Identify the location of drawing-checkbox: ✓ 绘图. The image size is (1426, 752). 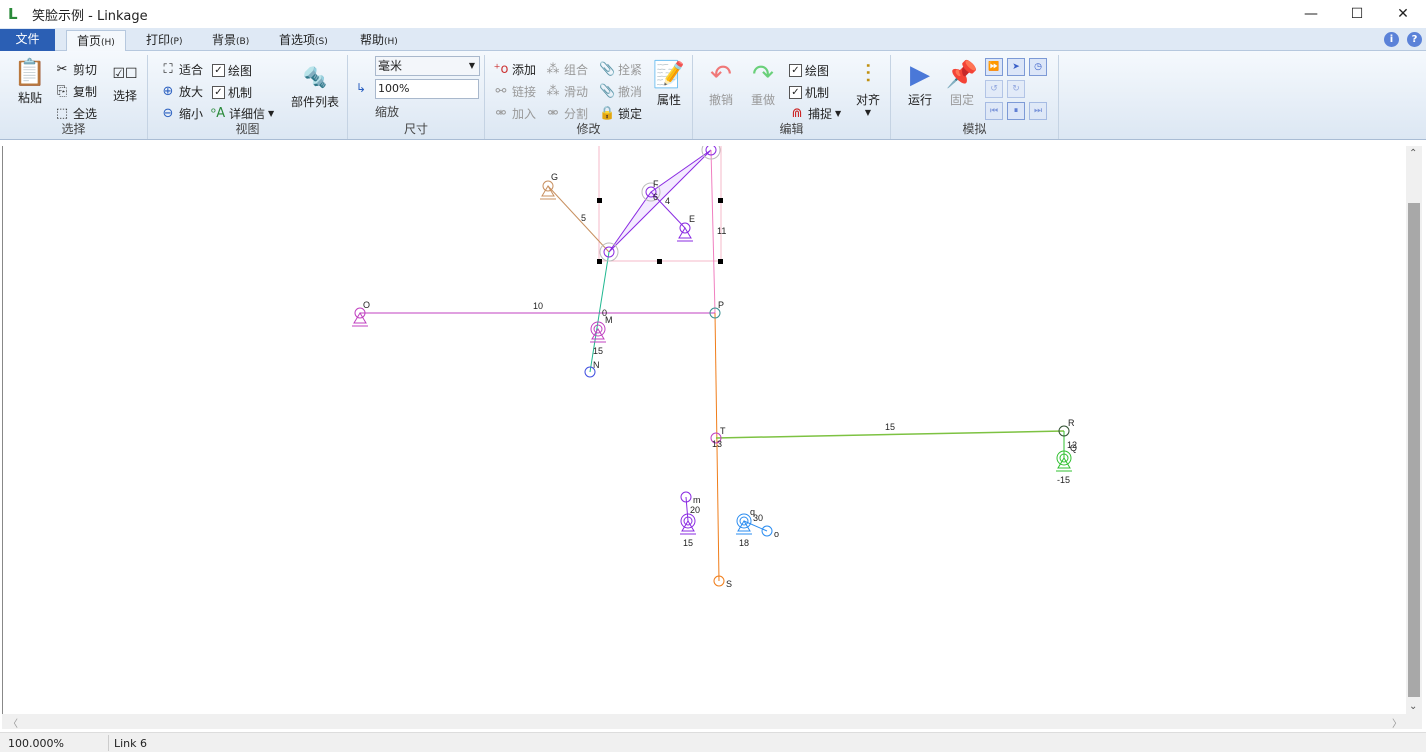
(232, 70).